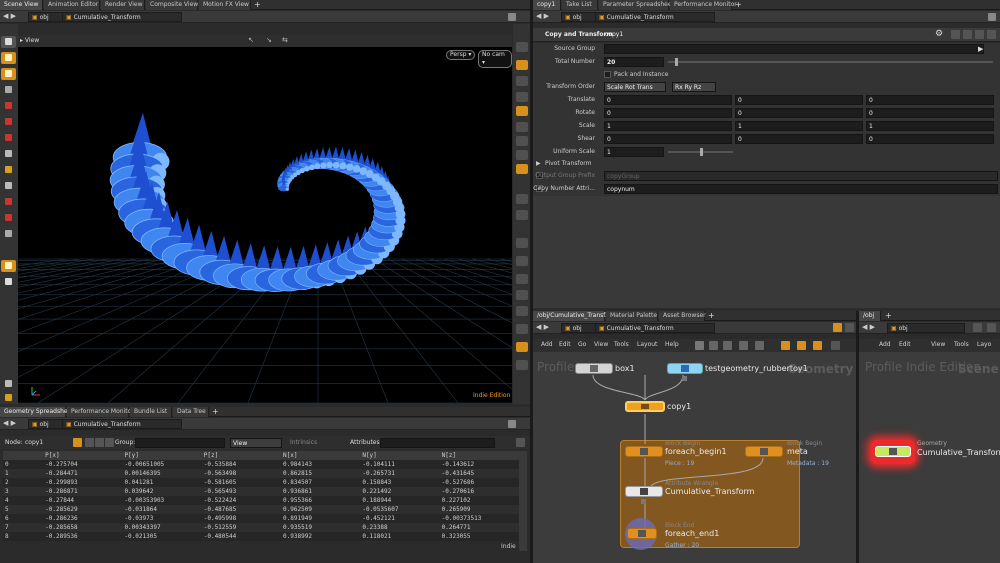 The width and height of the screenshot is (1000, 563). What do you see at coordinates (47, 424) in the screenshot?
I see `ss-path-obj: ▣ obj` at bounding box center [47, 424].